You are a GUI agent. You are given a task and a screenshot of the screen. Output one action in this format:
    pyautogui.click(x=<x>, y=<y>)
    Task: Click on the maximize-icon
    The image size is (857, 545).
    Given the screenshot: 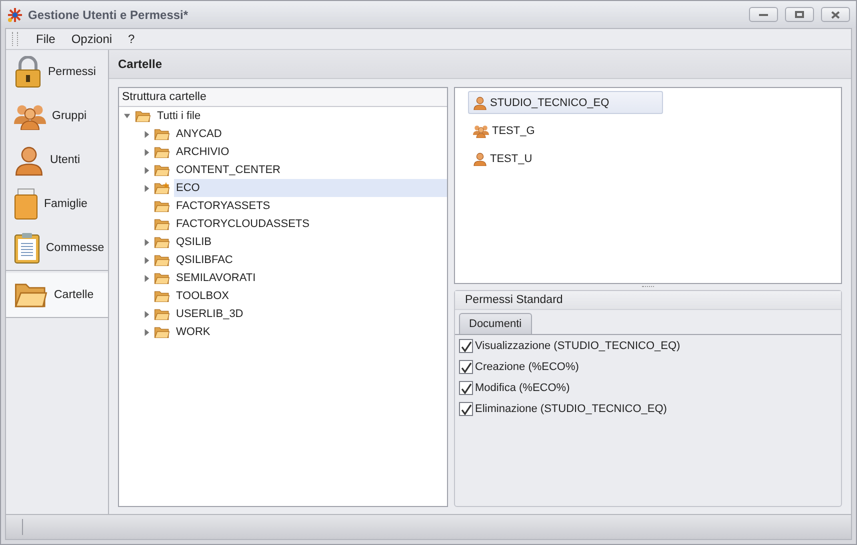 What is the action you would take?
    pyautogui.click(x=799, y=14)
    